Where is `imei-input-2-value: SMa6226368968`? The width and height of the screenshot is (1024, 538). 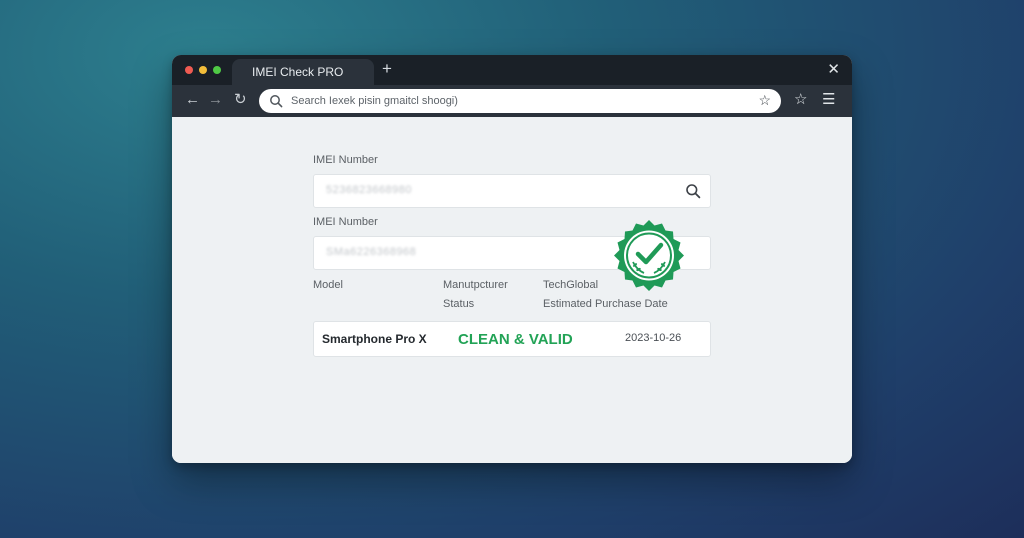 imei-input-2-value: SMa6226368968 is located at coordinates (371, 252).